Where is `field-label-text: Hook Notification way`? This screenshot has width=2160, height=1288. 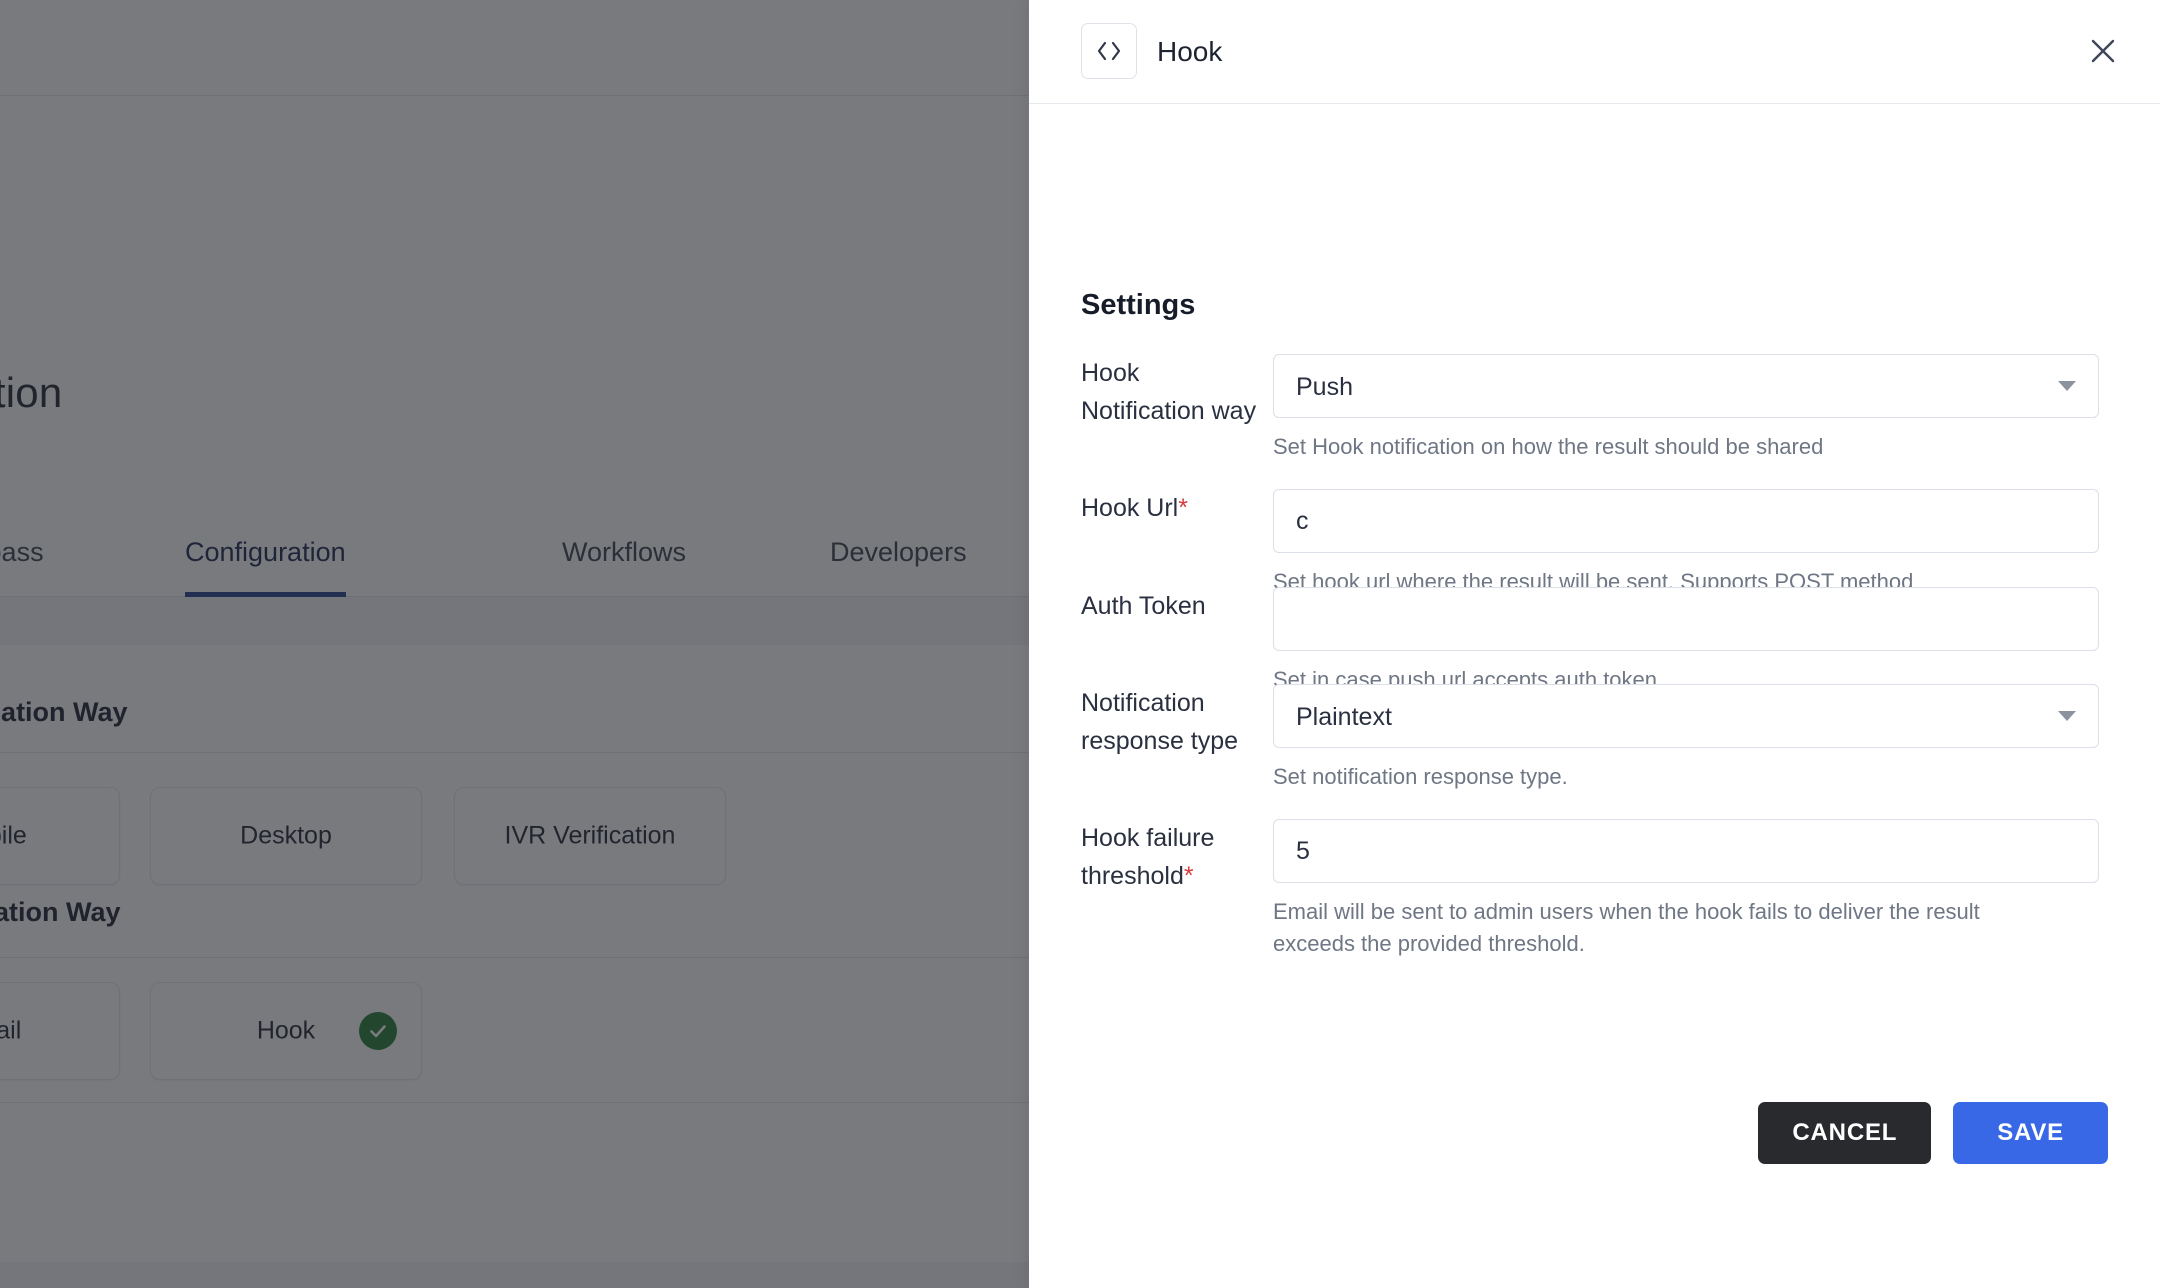 field-label-text: Hook Notification way is located at coordinates (1169, 392).